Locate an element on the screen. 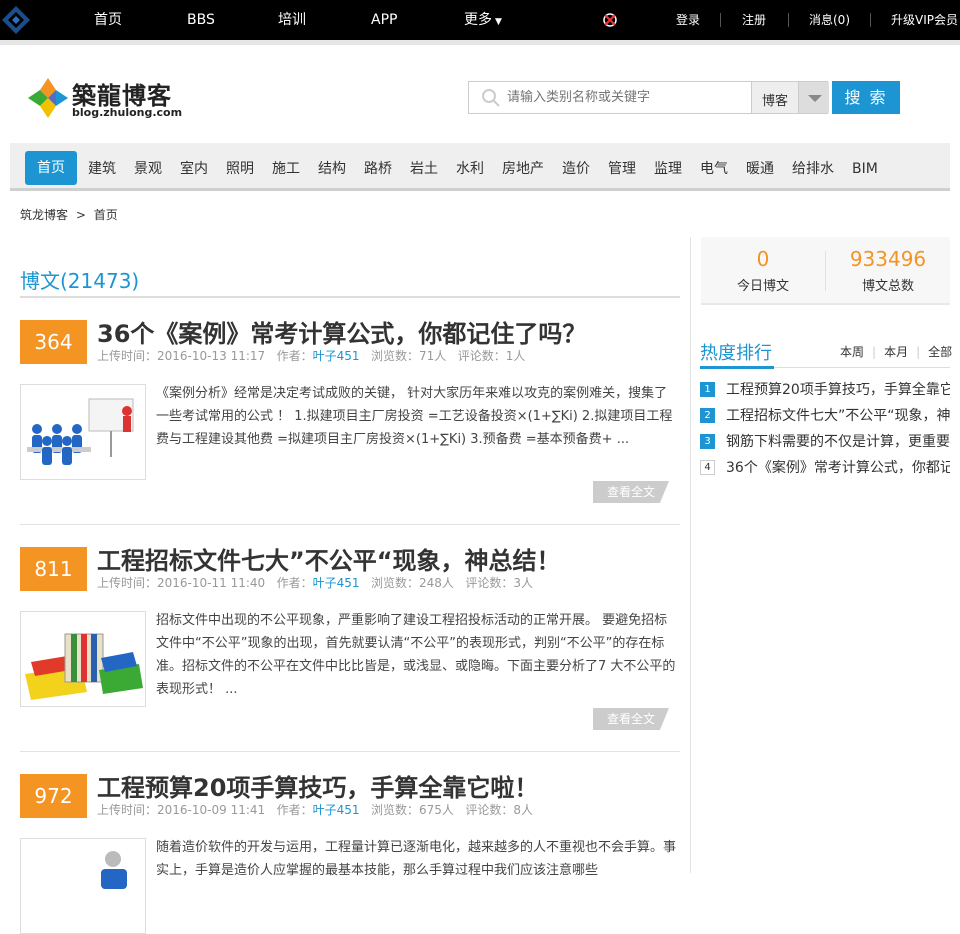 The width and height of the screenshot is (960, 934). stat-today-label: 今日博文 is located at coordinates (762, 286).